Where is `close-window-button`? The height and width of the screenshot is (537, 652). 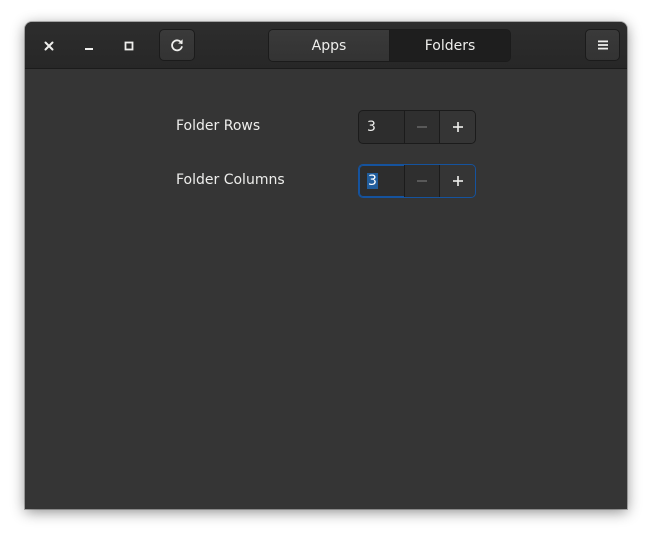
close-window-button is located at coordinates (49, 46).